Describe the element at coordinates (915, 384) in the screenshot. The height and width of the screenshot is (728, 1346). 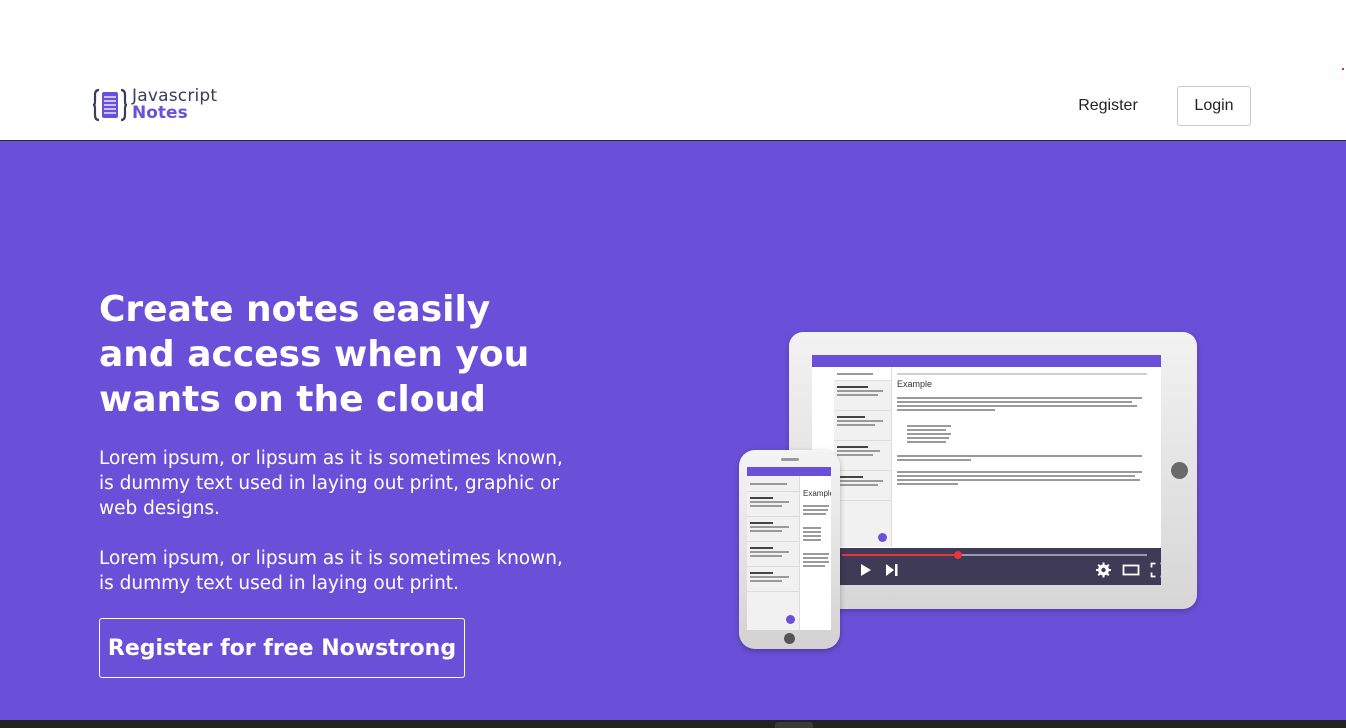
I see `editor-note-title: Example` at that location.